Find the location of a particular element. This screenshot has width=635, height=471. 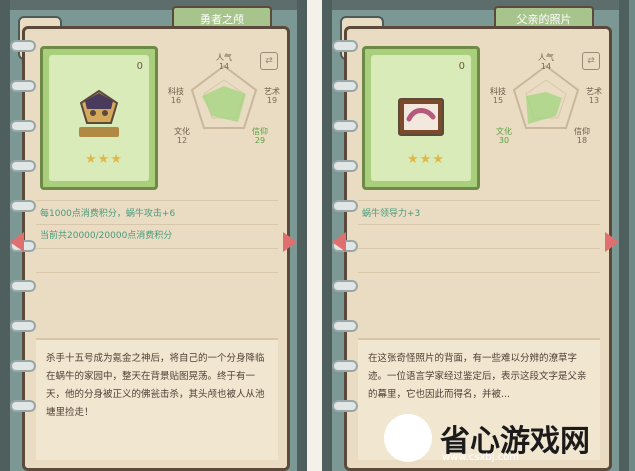

effects-list: 每1000点消费积分，蜗牛攻击+6 当前共20000/20000点消费积分 is located at coordinates (157, 248).